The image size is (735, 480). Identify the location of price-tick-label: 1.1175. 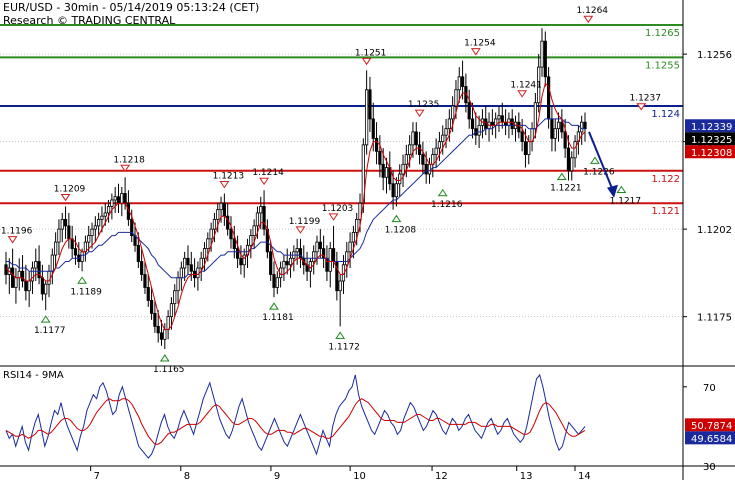
(714, 318).